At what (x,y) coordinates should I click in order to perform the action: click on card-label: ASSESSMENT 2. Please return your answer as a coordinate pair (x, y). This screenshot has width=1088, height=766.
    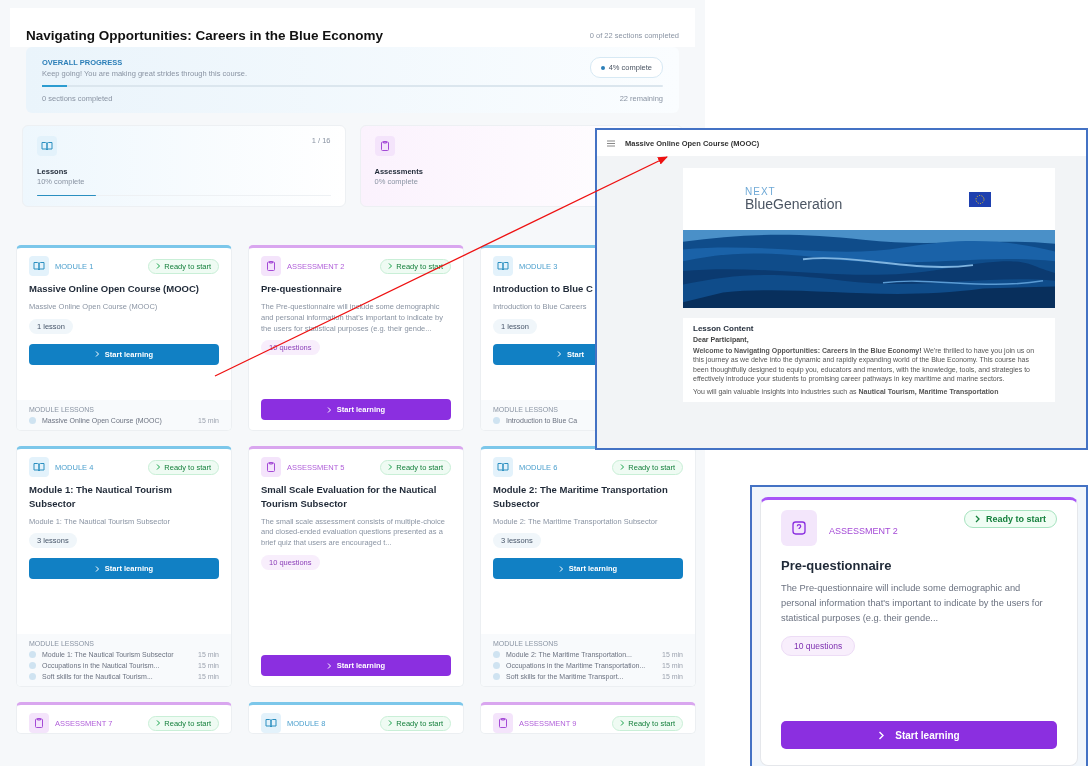
    Looking at the image, I should click on (864, 531).